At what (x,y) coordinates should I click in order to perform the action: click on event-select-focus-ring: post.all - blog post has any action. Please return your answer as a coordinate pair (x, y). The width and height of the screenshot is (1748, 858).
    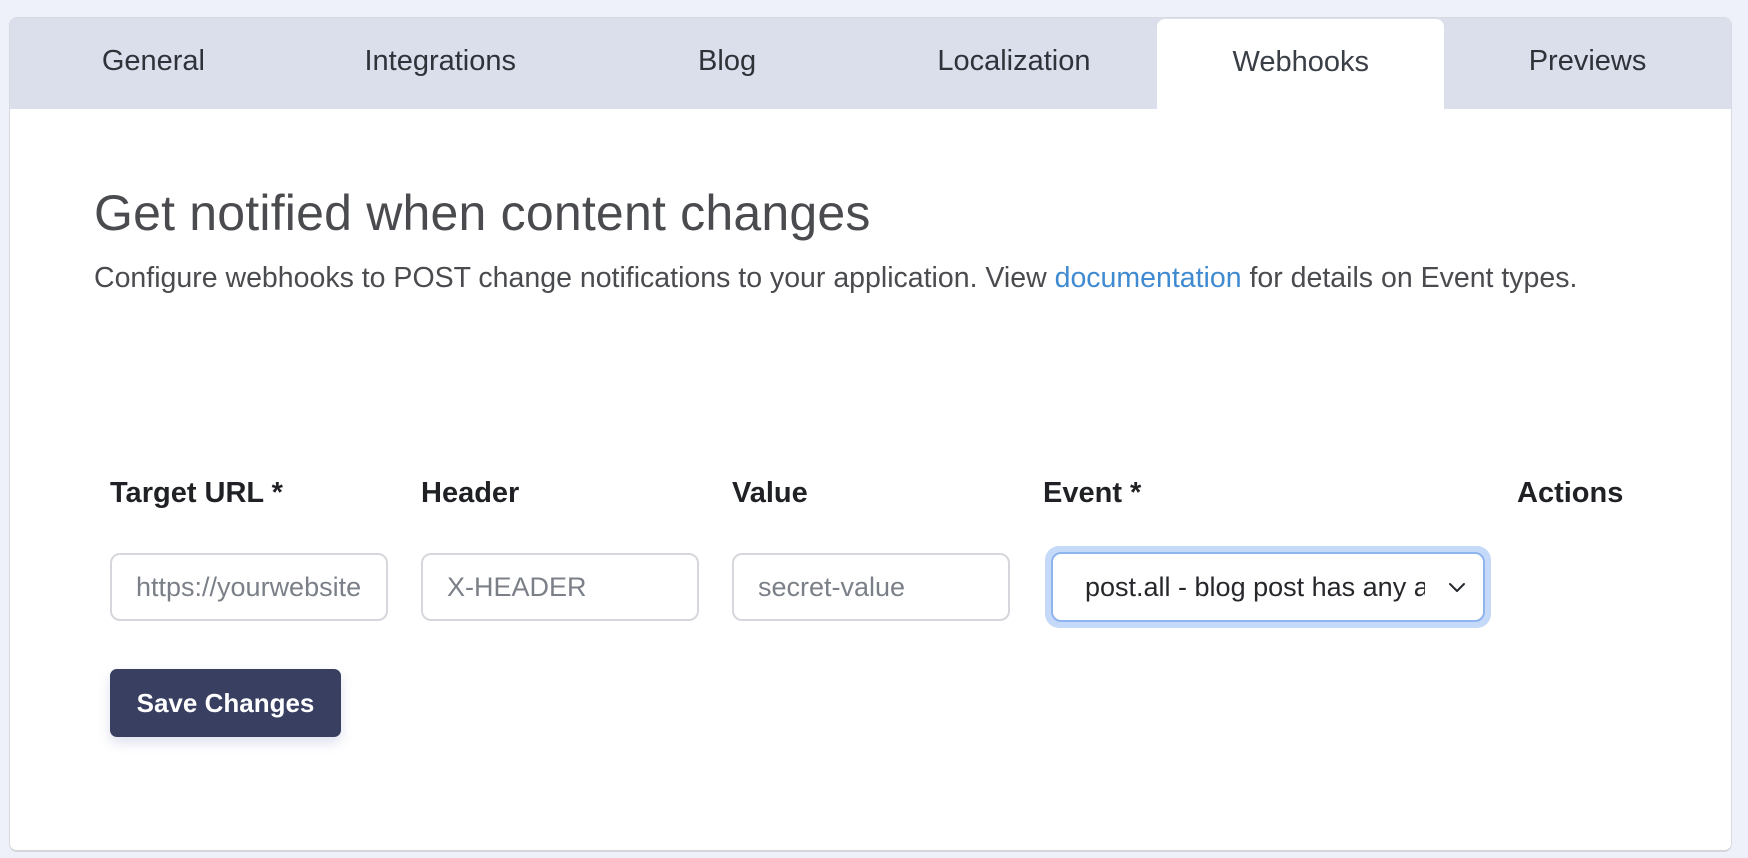
    Looking at the image, I should click on (1268, 587).